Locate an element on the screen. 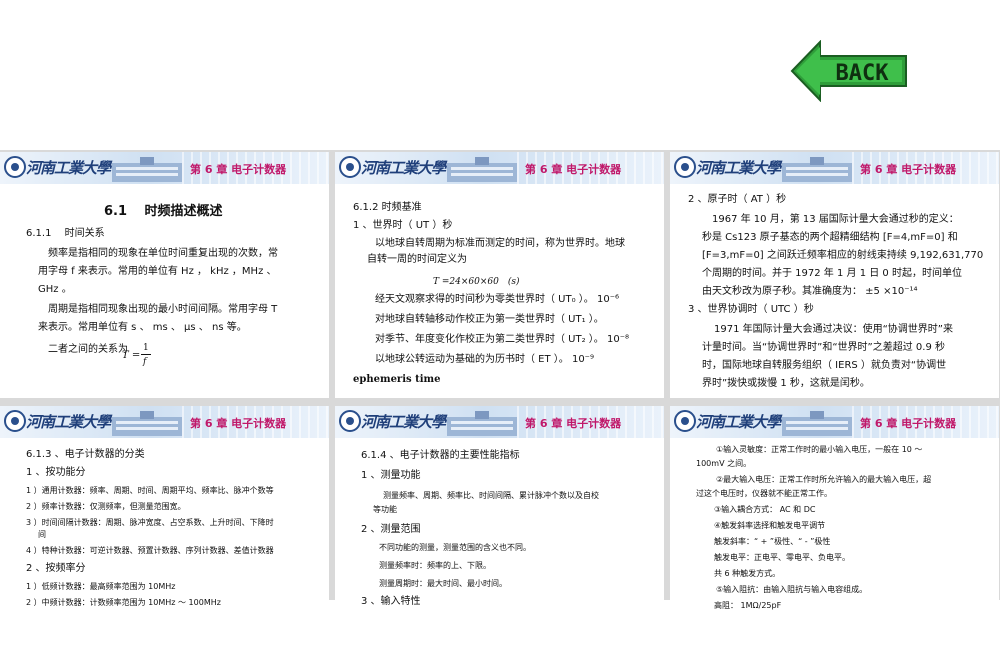  subsection-heading: 2 、原子时（ AT ）秒 is located at coordinates (737, 199).